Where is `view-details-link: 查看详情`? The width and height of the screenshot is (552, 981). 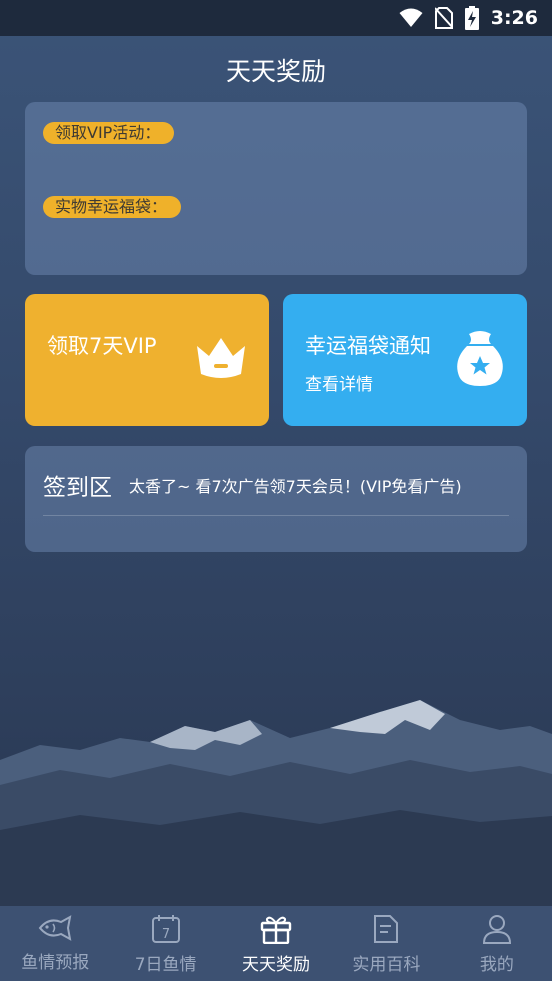
view-details-link: 查看详情 is located at coordinates (339, 382).